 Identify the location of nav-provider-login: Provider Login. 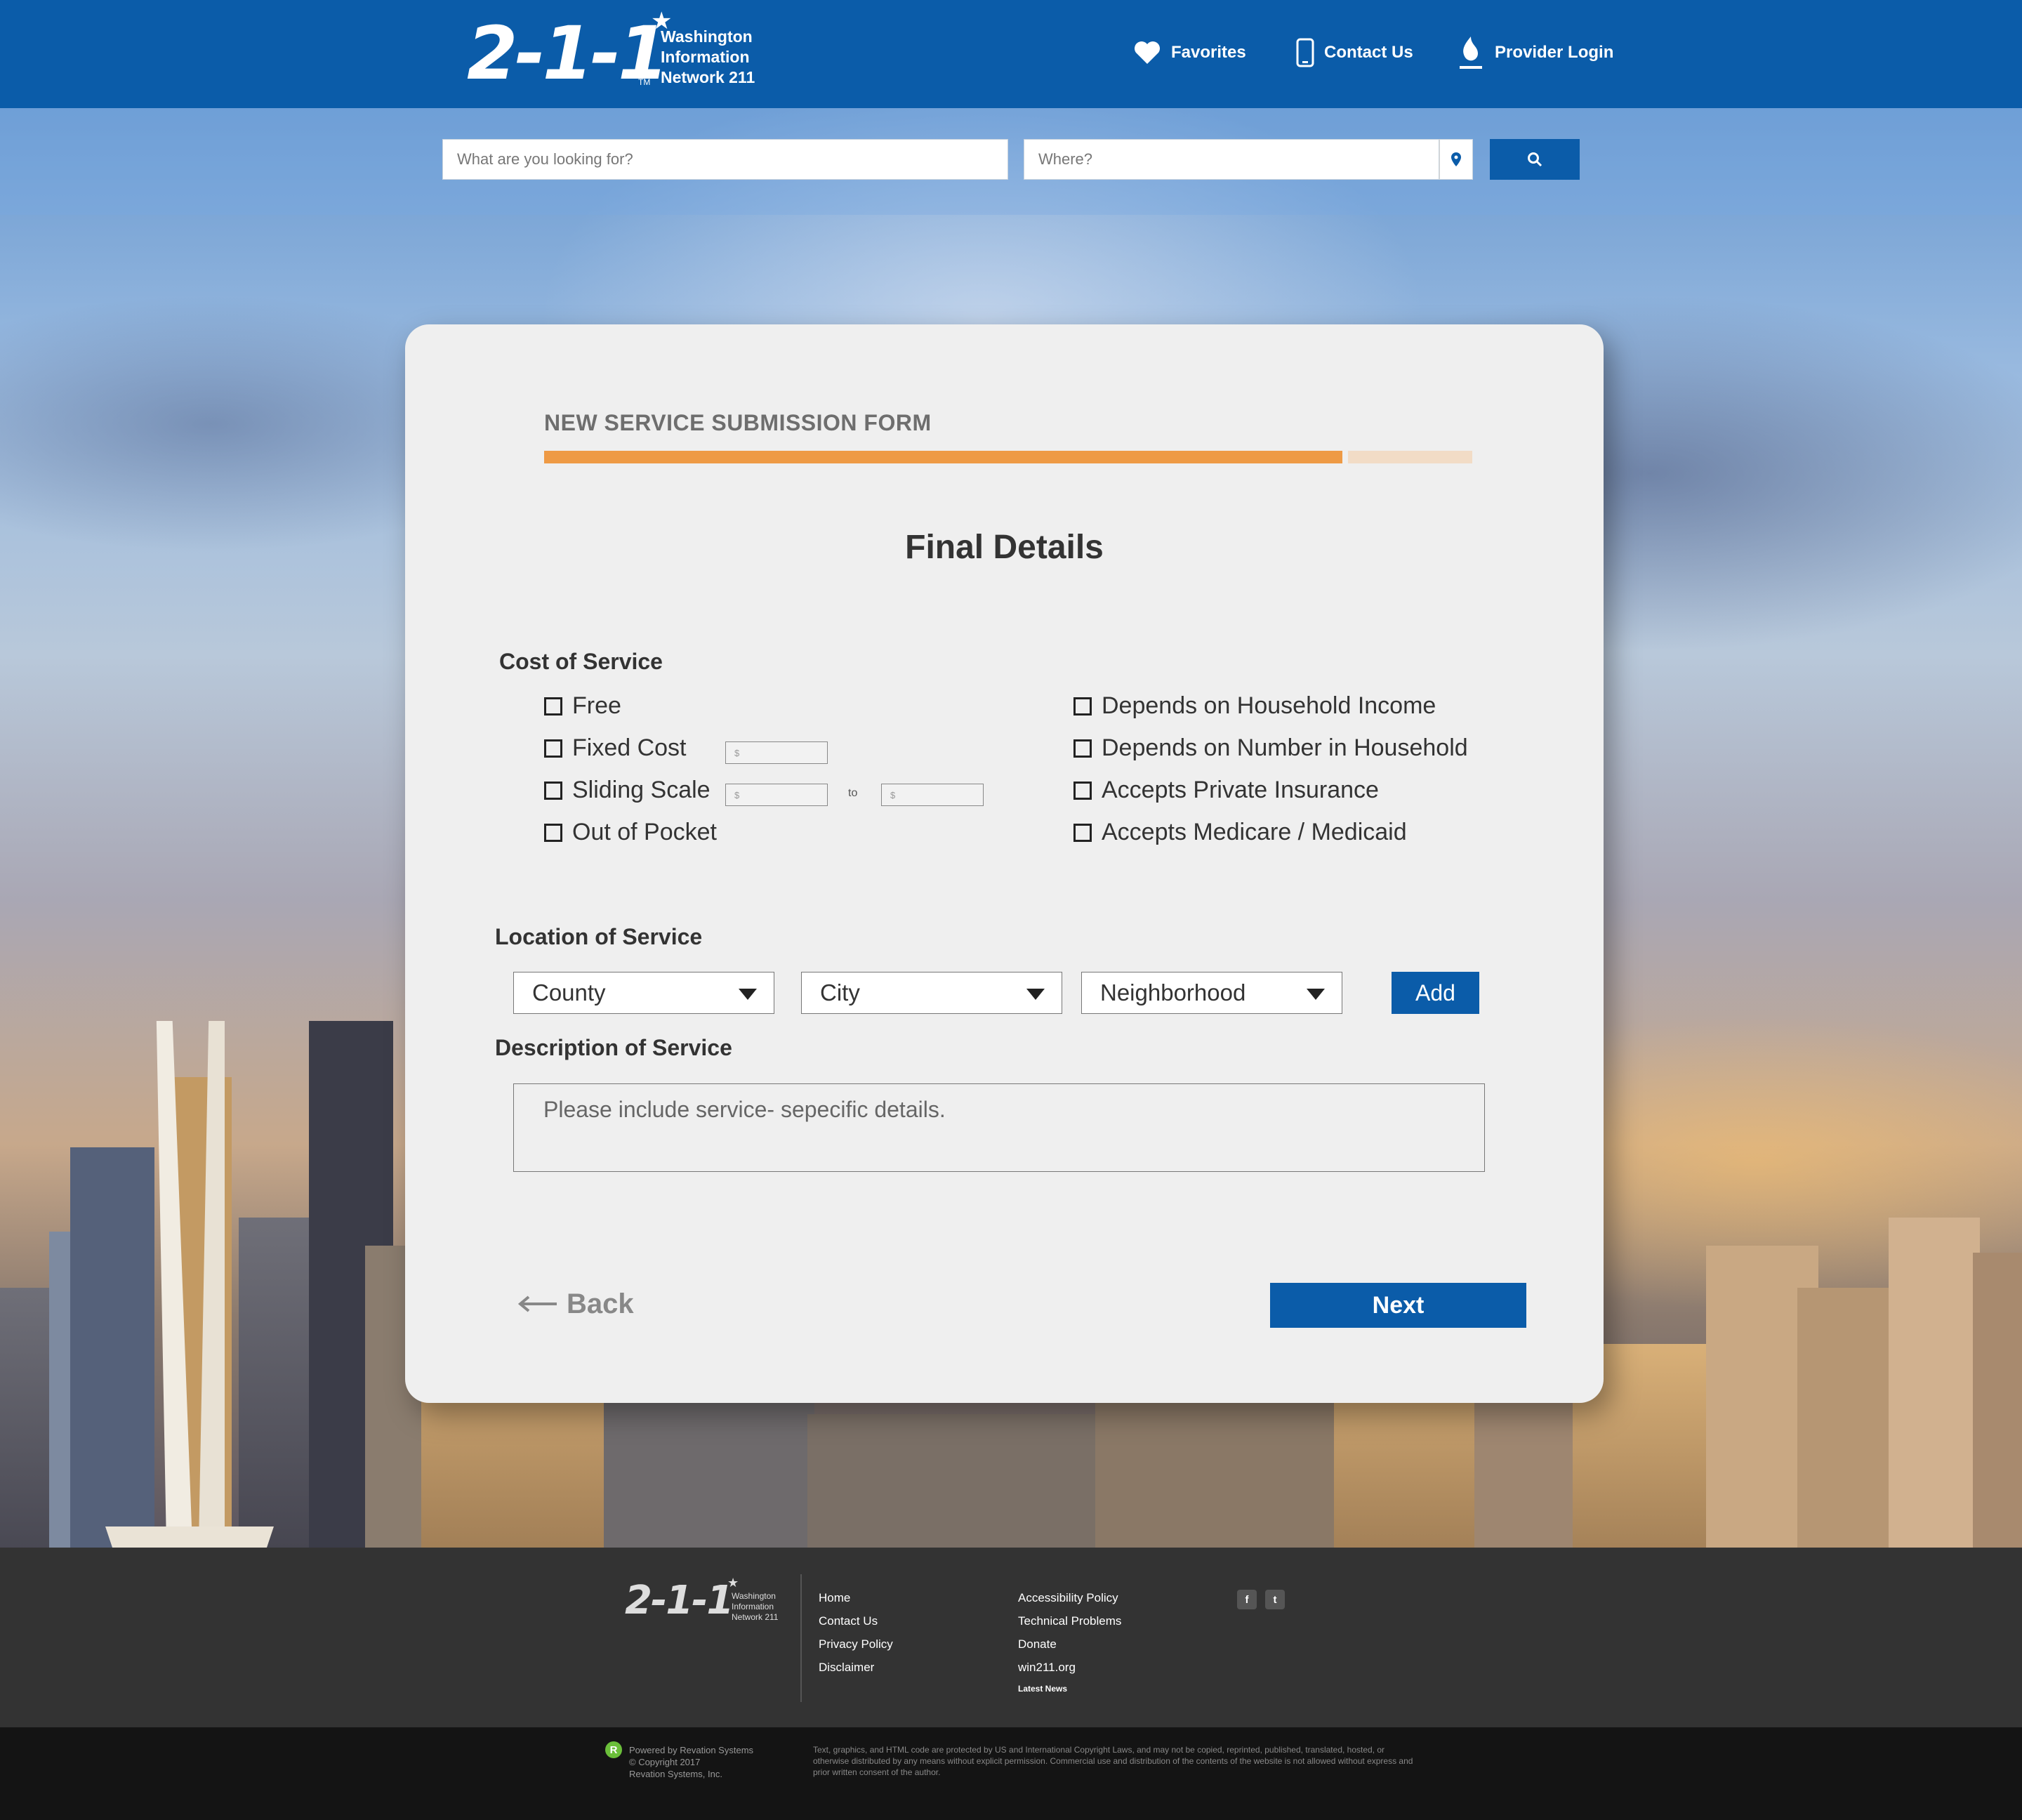
(1534, 53).